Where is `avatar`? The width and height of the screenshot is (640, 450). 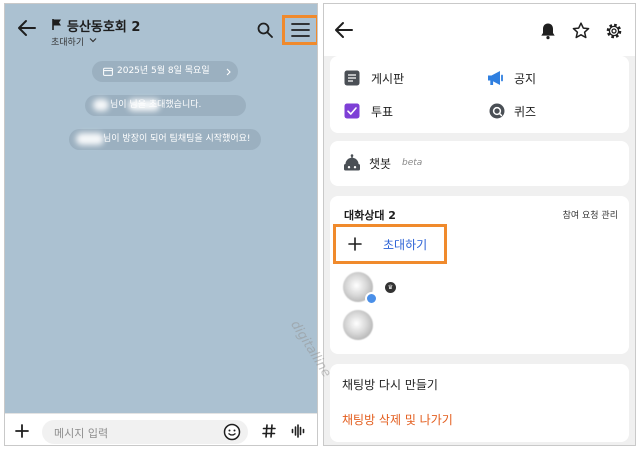
avatar is located at coordinates (358, 325).